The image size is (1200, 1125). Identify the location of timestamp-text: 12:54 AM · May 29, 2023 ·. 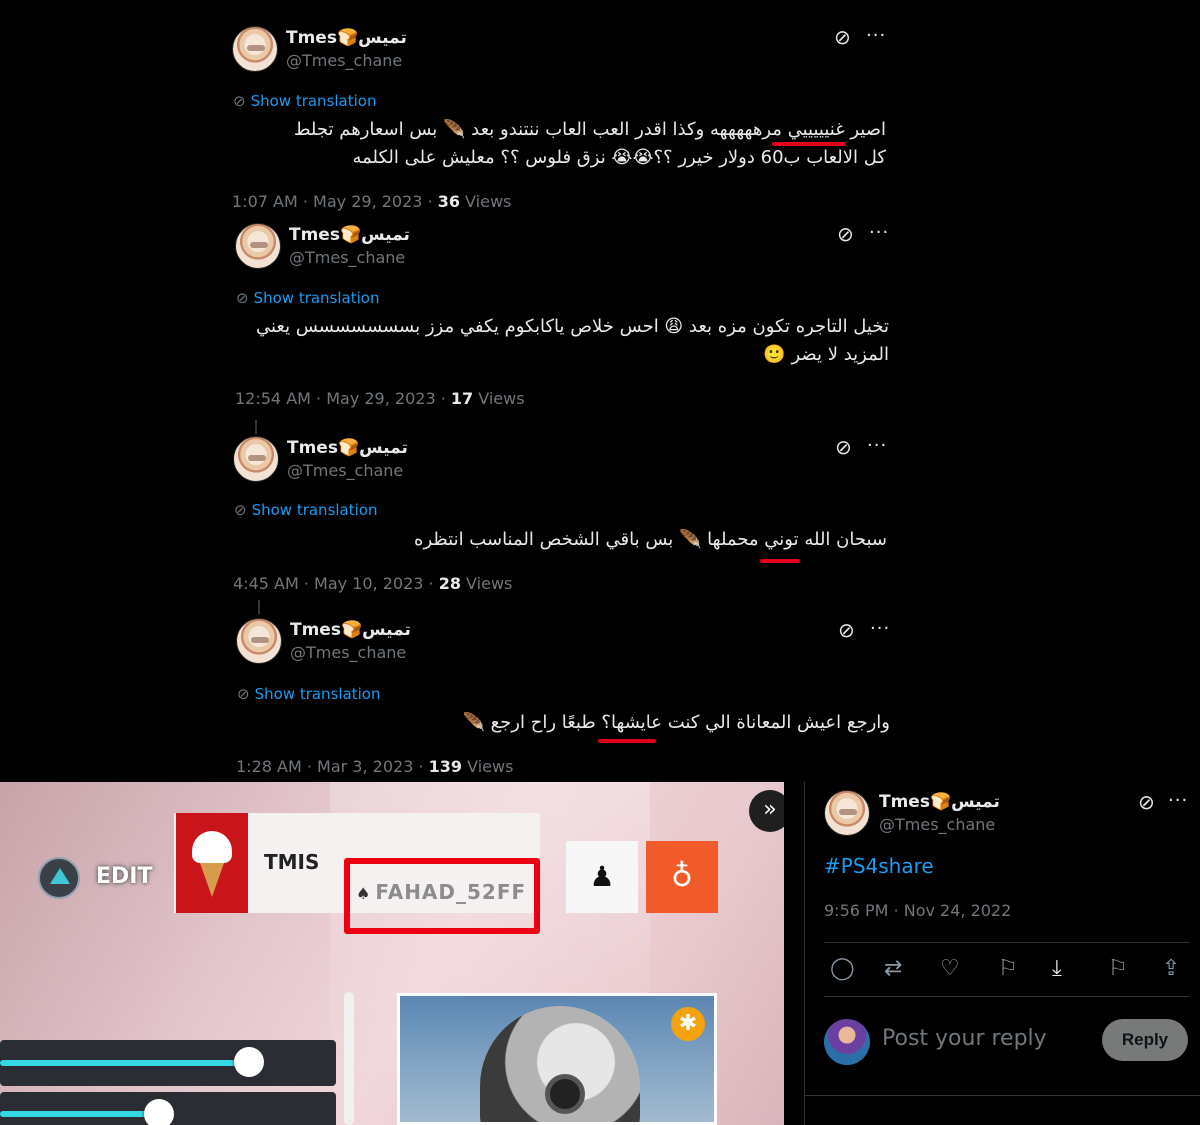
(343, 398).